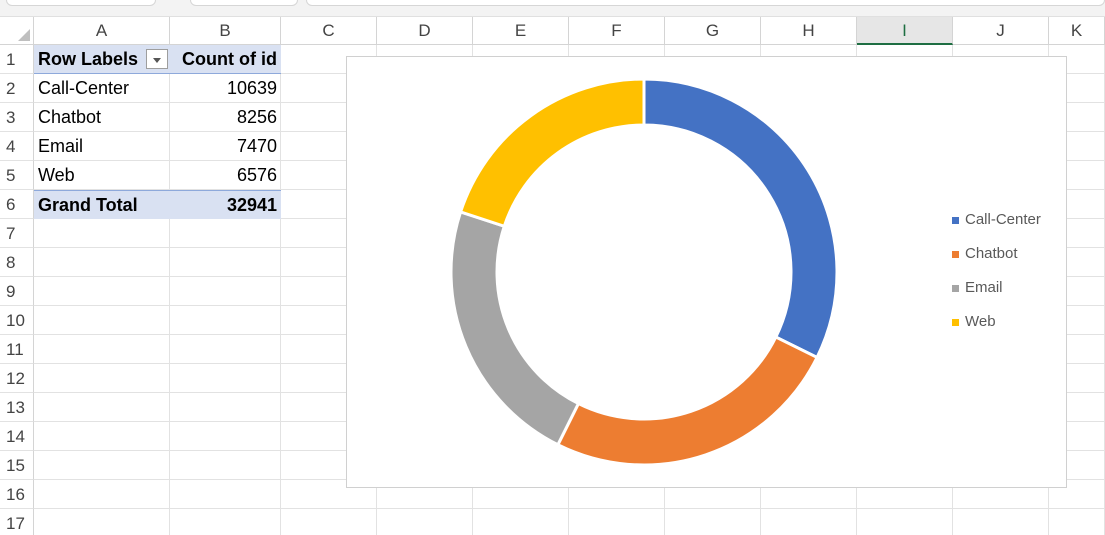  What do you see at coordinates (17, 291) in the screenshot?
I see `row-header-9: 9` at bounding box center [17, 291].